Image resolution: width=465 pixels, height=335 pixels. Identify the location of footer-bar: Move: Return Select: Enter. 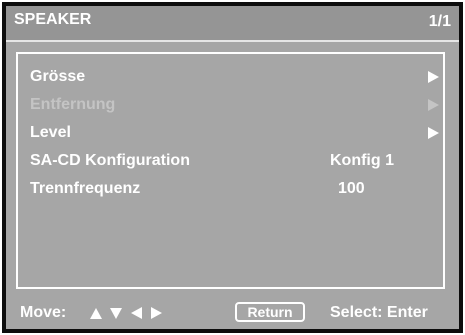
(232, 312).